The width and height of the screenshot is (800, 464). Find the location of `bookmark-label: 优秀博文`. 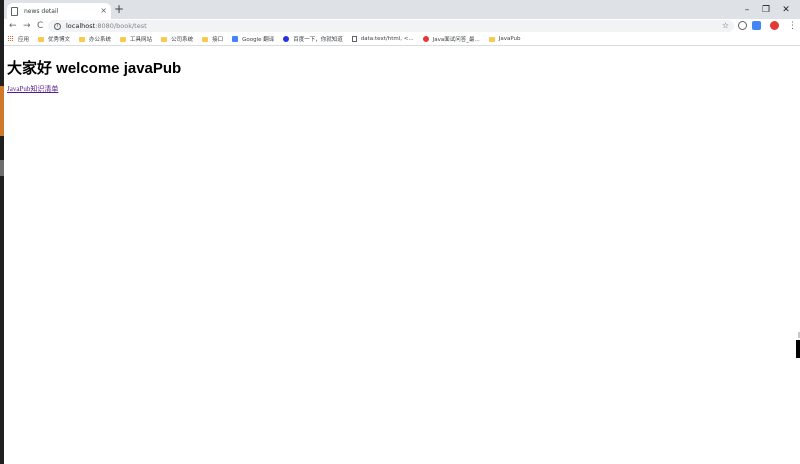

bookmark-label: 优秀博文 is located at coordinates (59, 40).